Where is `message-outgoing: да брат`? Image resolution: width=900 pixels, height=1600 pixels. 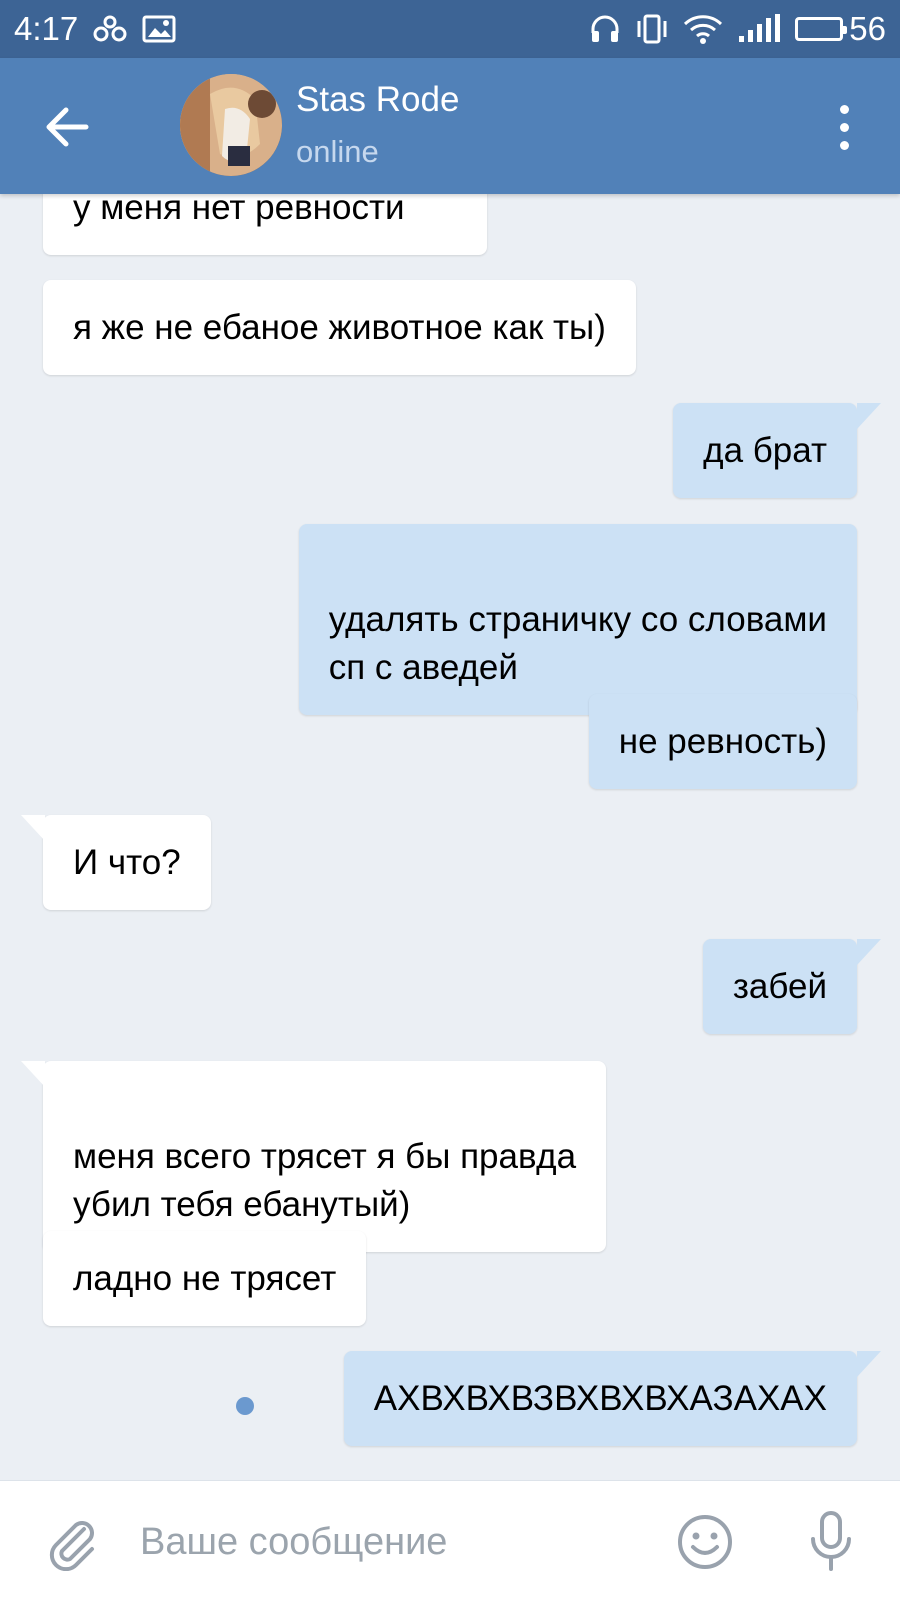
message-outgoing: да брат is located at coordinates (777, 450).